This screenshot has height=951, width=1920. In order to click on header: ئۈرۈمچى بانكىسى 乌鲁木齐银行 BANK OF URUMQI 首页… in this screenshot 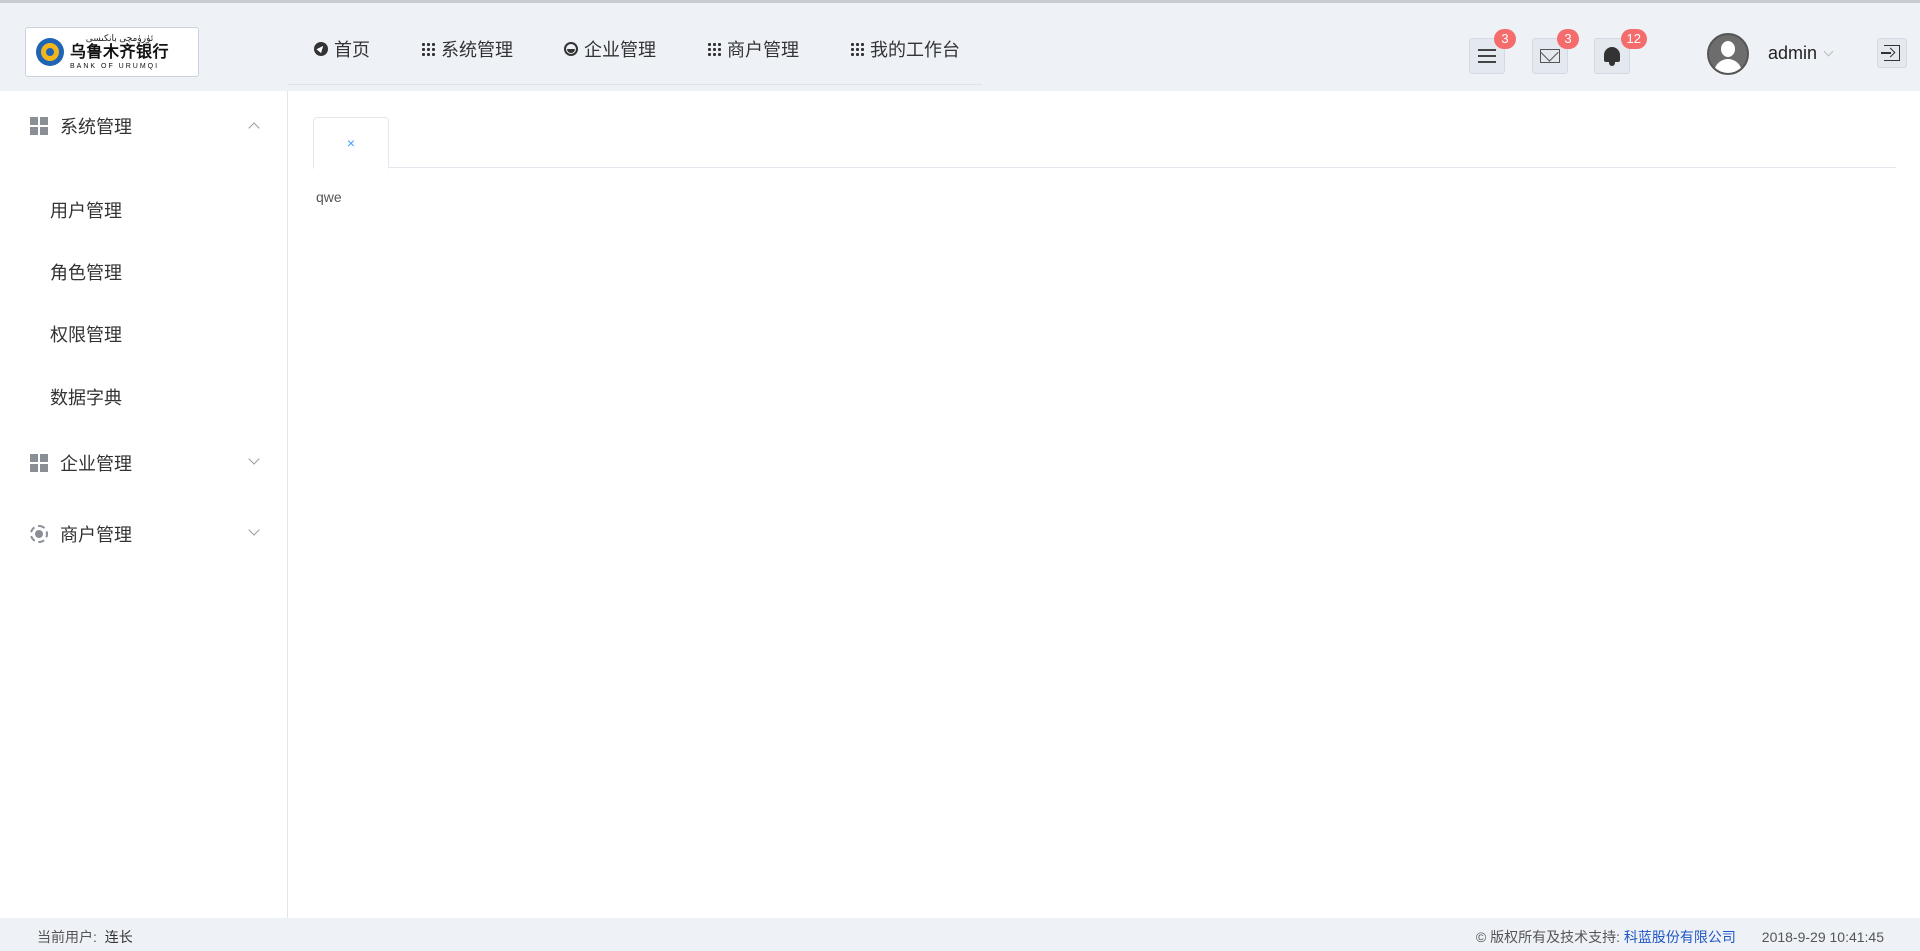, I will do `click(960, 47)`.